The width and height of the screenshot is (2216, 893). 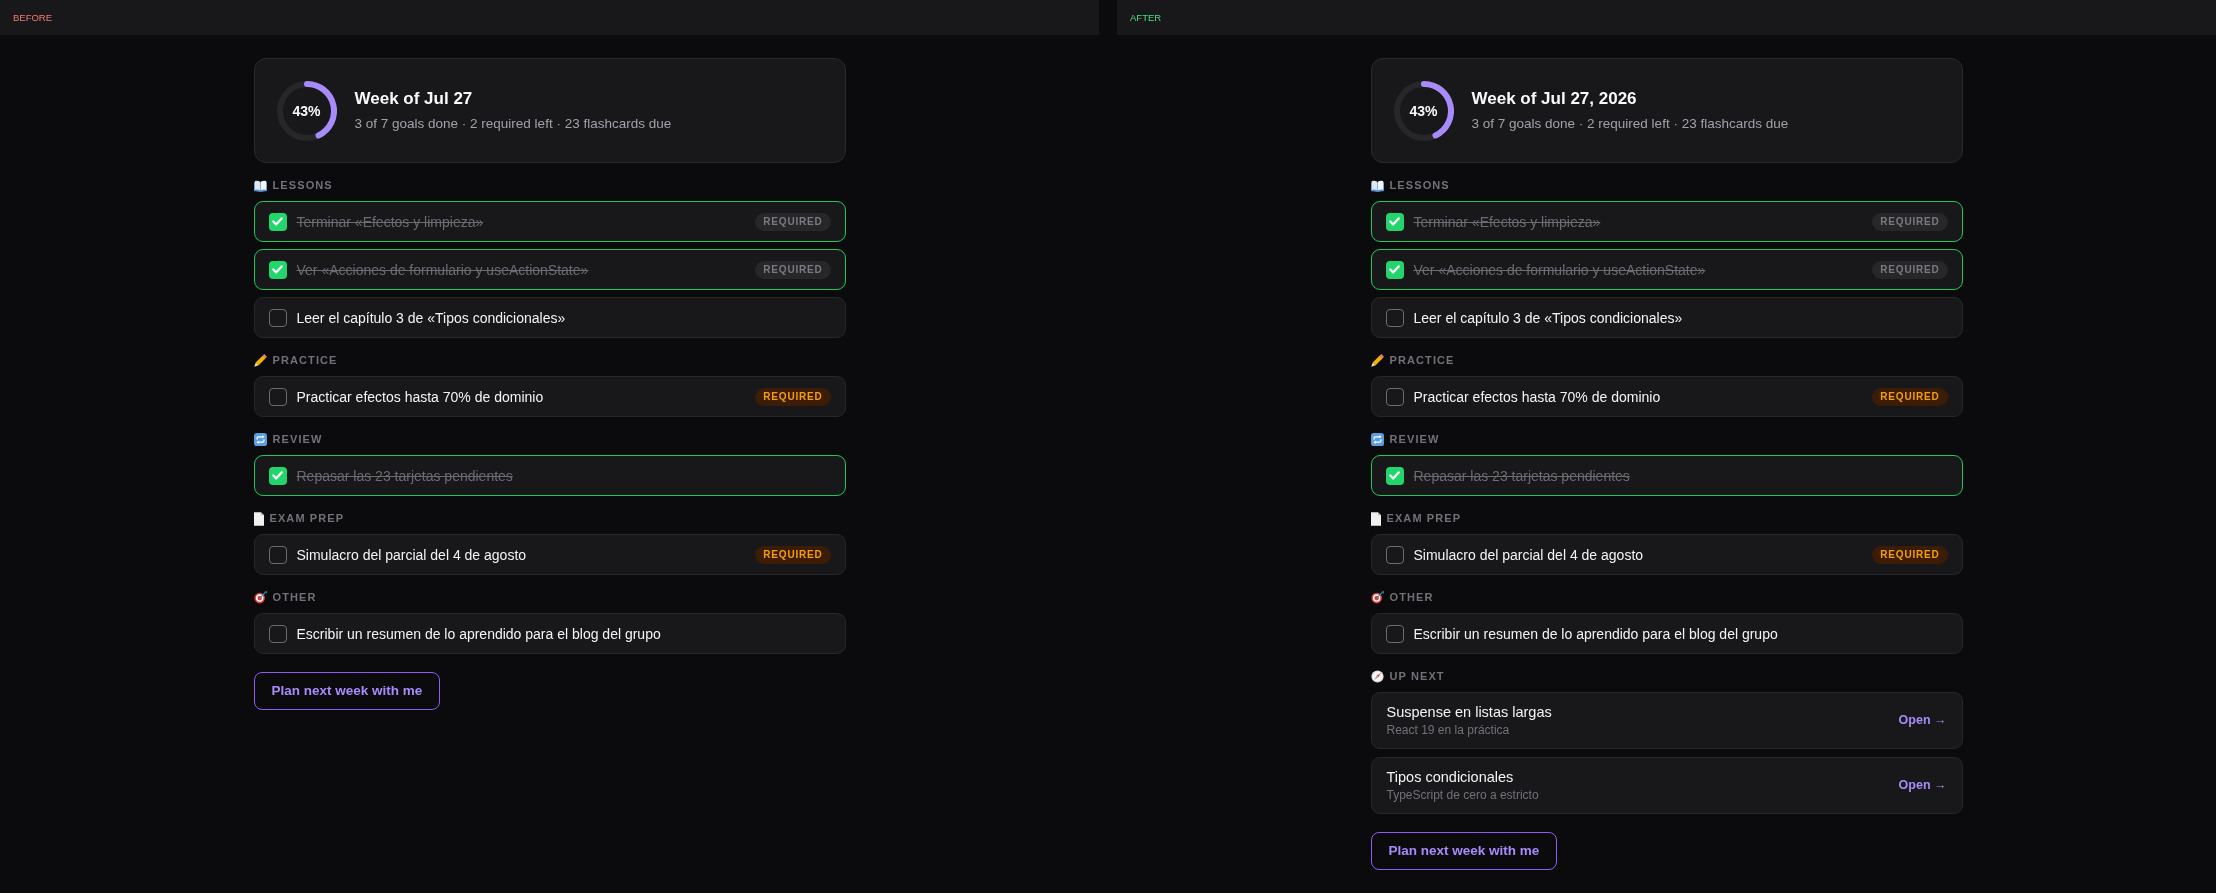 What do you see at coordinates (1448, 730) in the screenshot?
I see `course-name: React 19 en la práctica` at bounding box center [1448, 730].